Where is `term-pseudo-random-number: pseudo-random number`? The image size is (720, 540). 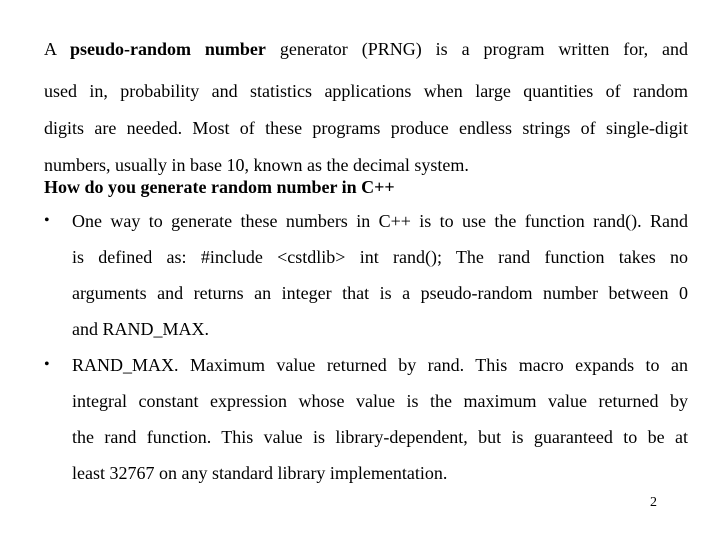 term-pseudo-random-number: pseudo-random number is located at coordinates (167, 49).